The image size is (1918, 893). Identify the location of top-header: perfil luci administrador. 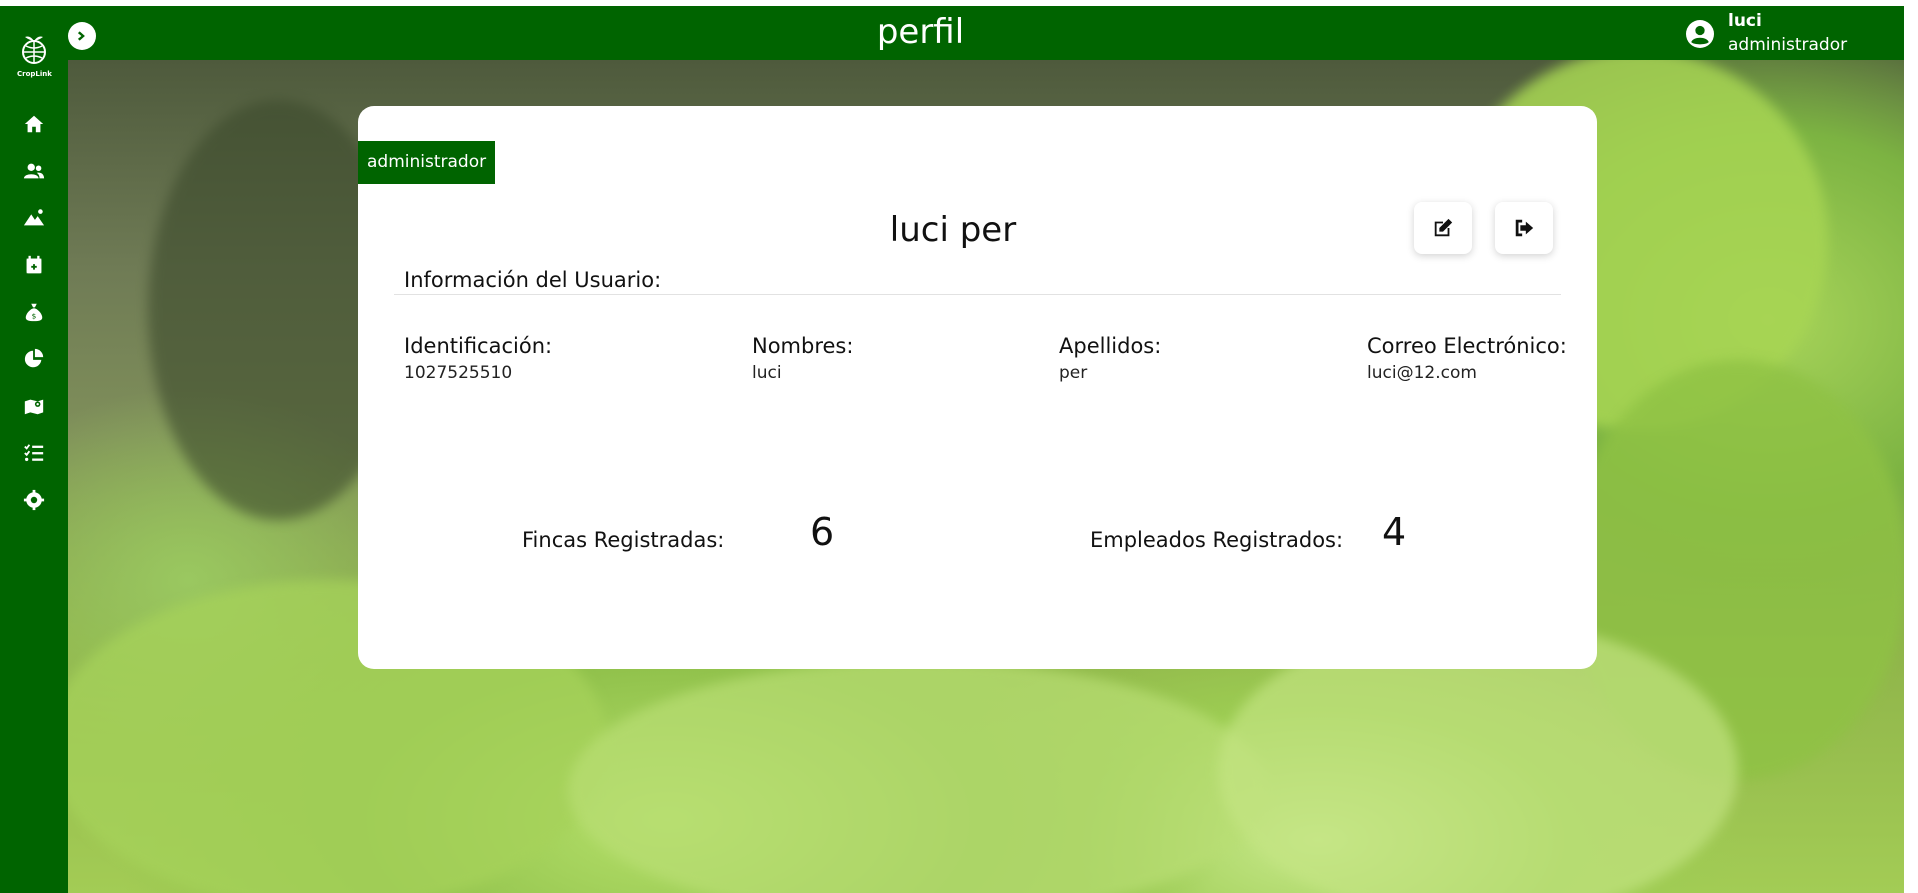
(986, 33).